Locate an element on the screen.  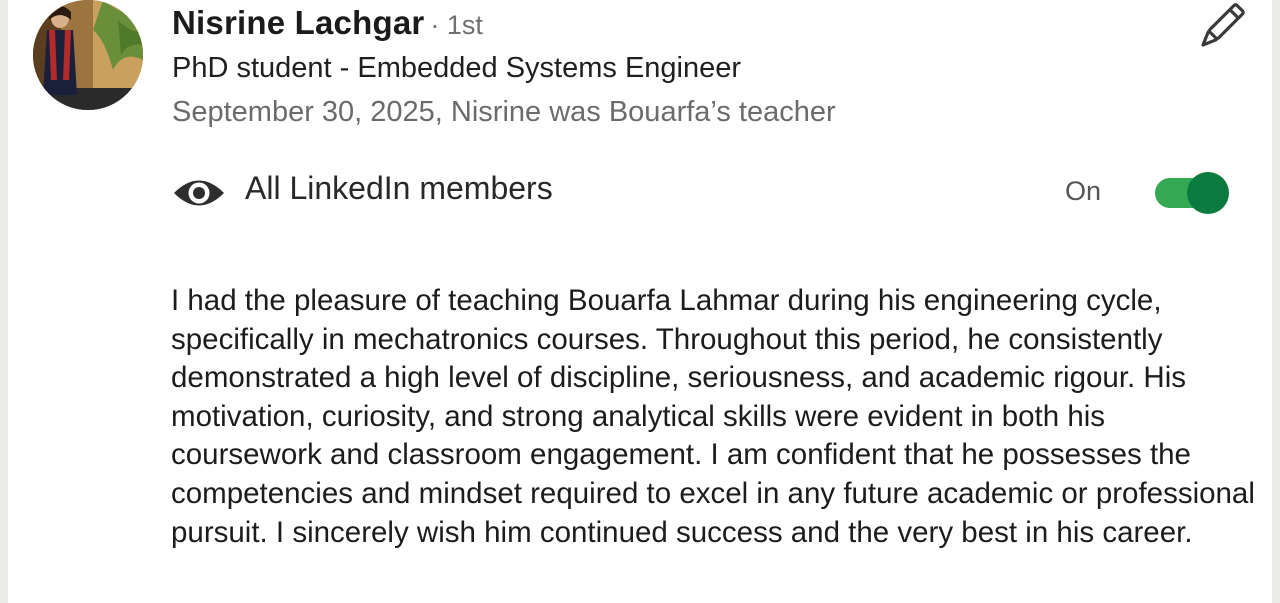
connection-degree: · 1st is located at coordinates (456, 25).